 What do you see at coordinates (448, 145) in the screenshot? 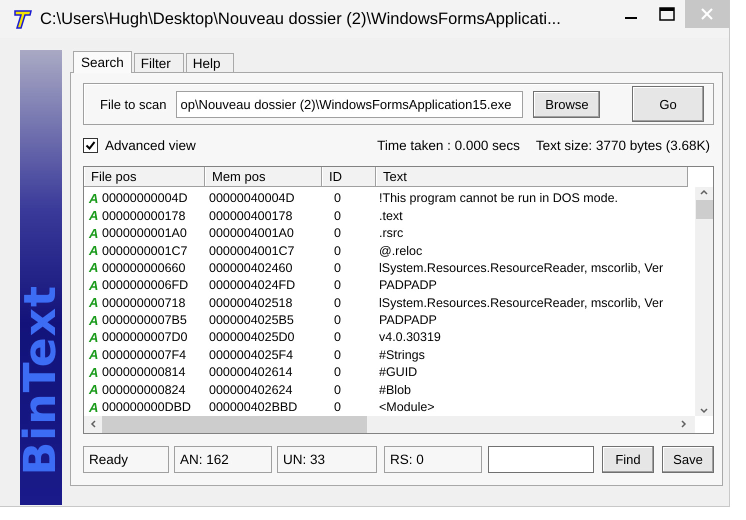
I see `time-taken-text: Time taken : 0.000 secs` at bounding box center [448, 145].